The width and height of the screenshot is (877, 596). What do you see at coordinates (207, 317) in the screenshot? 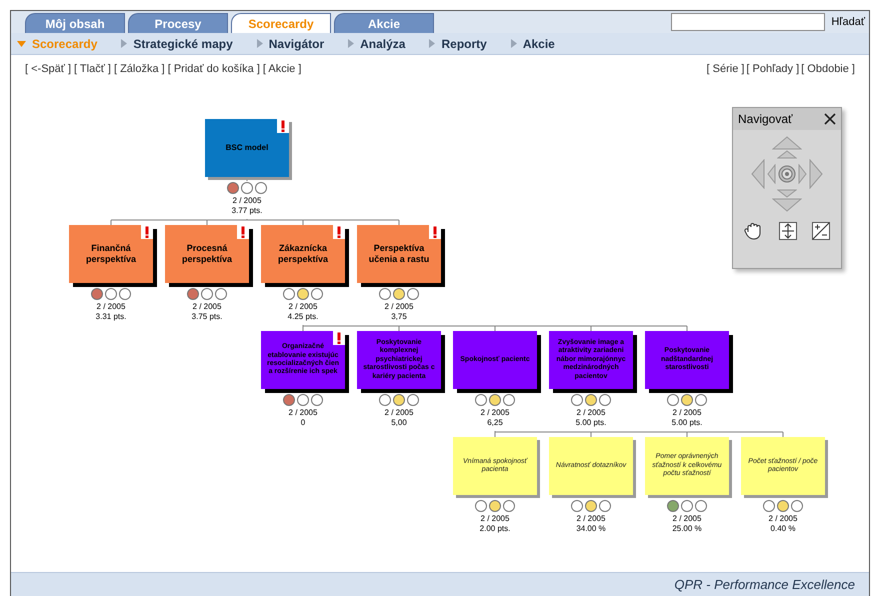
I see `value-text: 3.75 pts.` at bounding box center [207, 317].